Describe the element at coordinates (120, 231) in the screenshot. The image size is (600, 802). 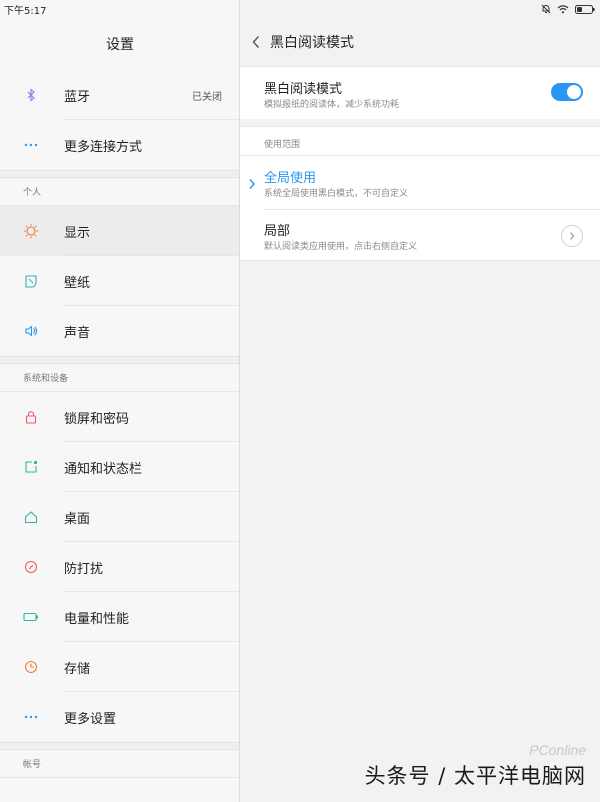
I see `settings-item-display: 显示` at that location.